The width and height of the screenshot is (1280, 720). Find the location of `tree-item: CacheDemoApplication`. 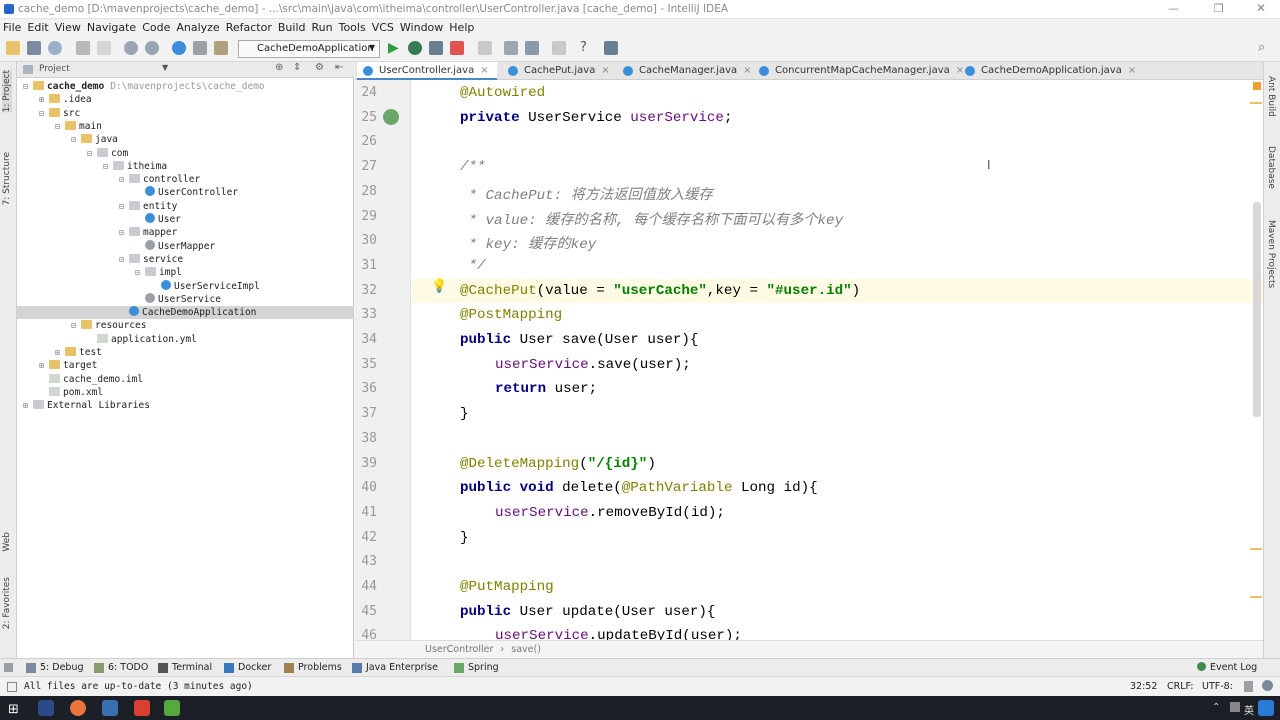

tree-item: CacheDemoApplication is located at coordinates (185, 313).